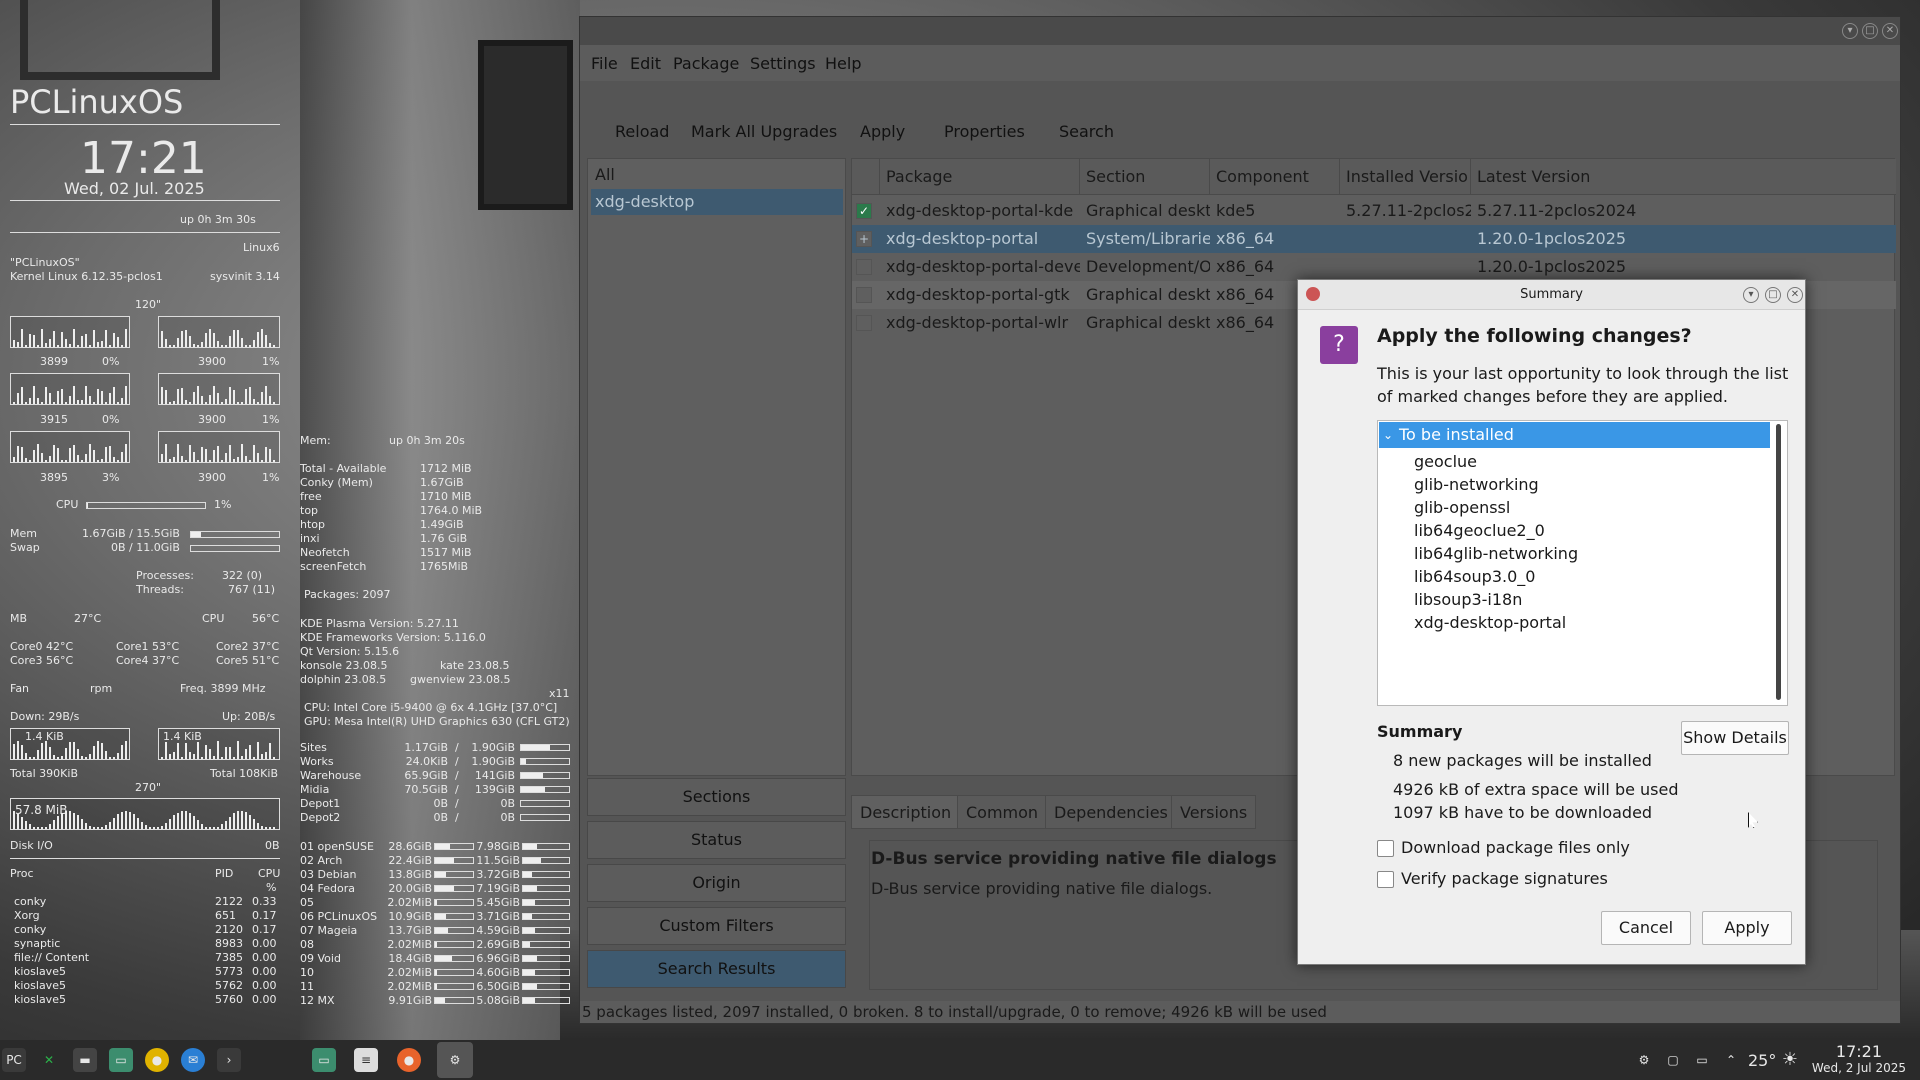 The width and height of the screenshot is (1920, 1080). I want to click on tab-description: Description, so click(906, 812).